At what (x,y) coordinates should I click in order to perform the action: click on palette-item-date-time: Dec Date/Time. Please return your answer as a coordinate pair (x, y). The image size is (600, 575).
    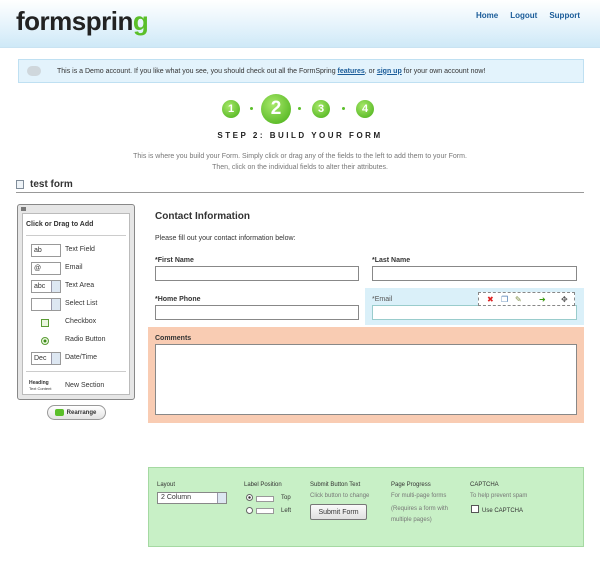
    Looking at the image, I should click on (78, 359).